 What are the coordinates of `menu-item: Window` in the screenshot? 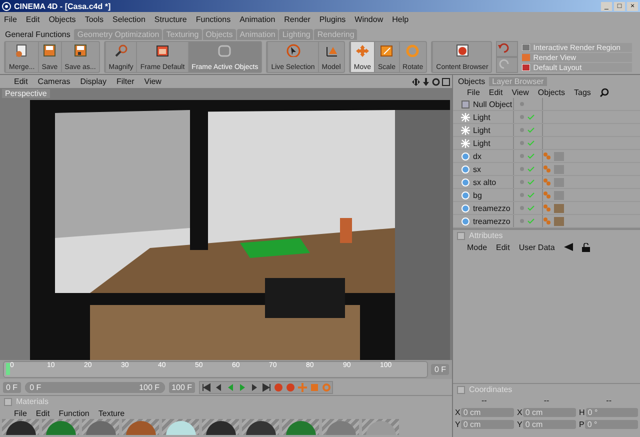 It's located at (369, 19).